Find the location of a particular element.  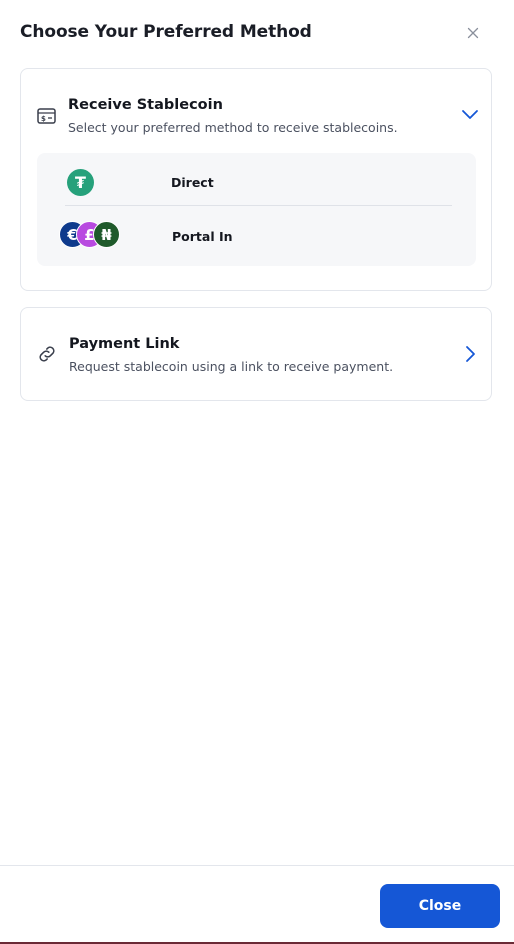

option-portal-in: € £ ₦ Portal In is located at coordinates (256, 236).